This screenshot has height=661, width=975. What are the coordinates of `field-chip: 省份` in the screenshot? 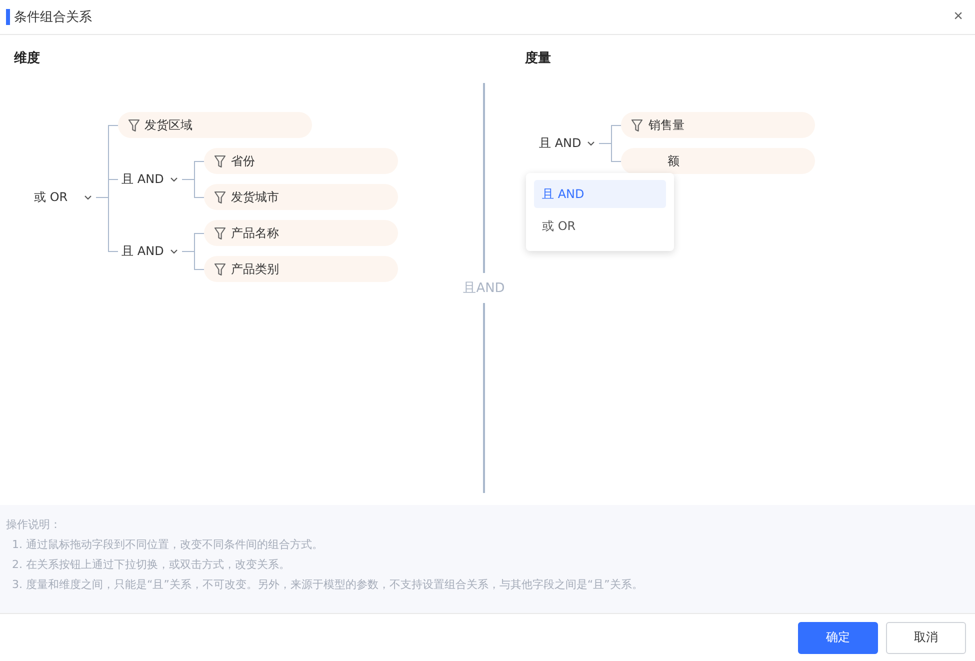 It's located at (301, 161).